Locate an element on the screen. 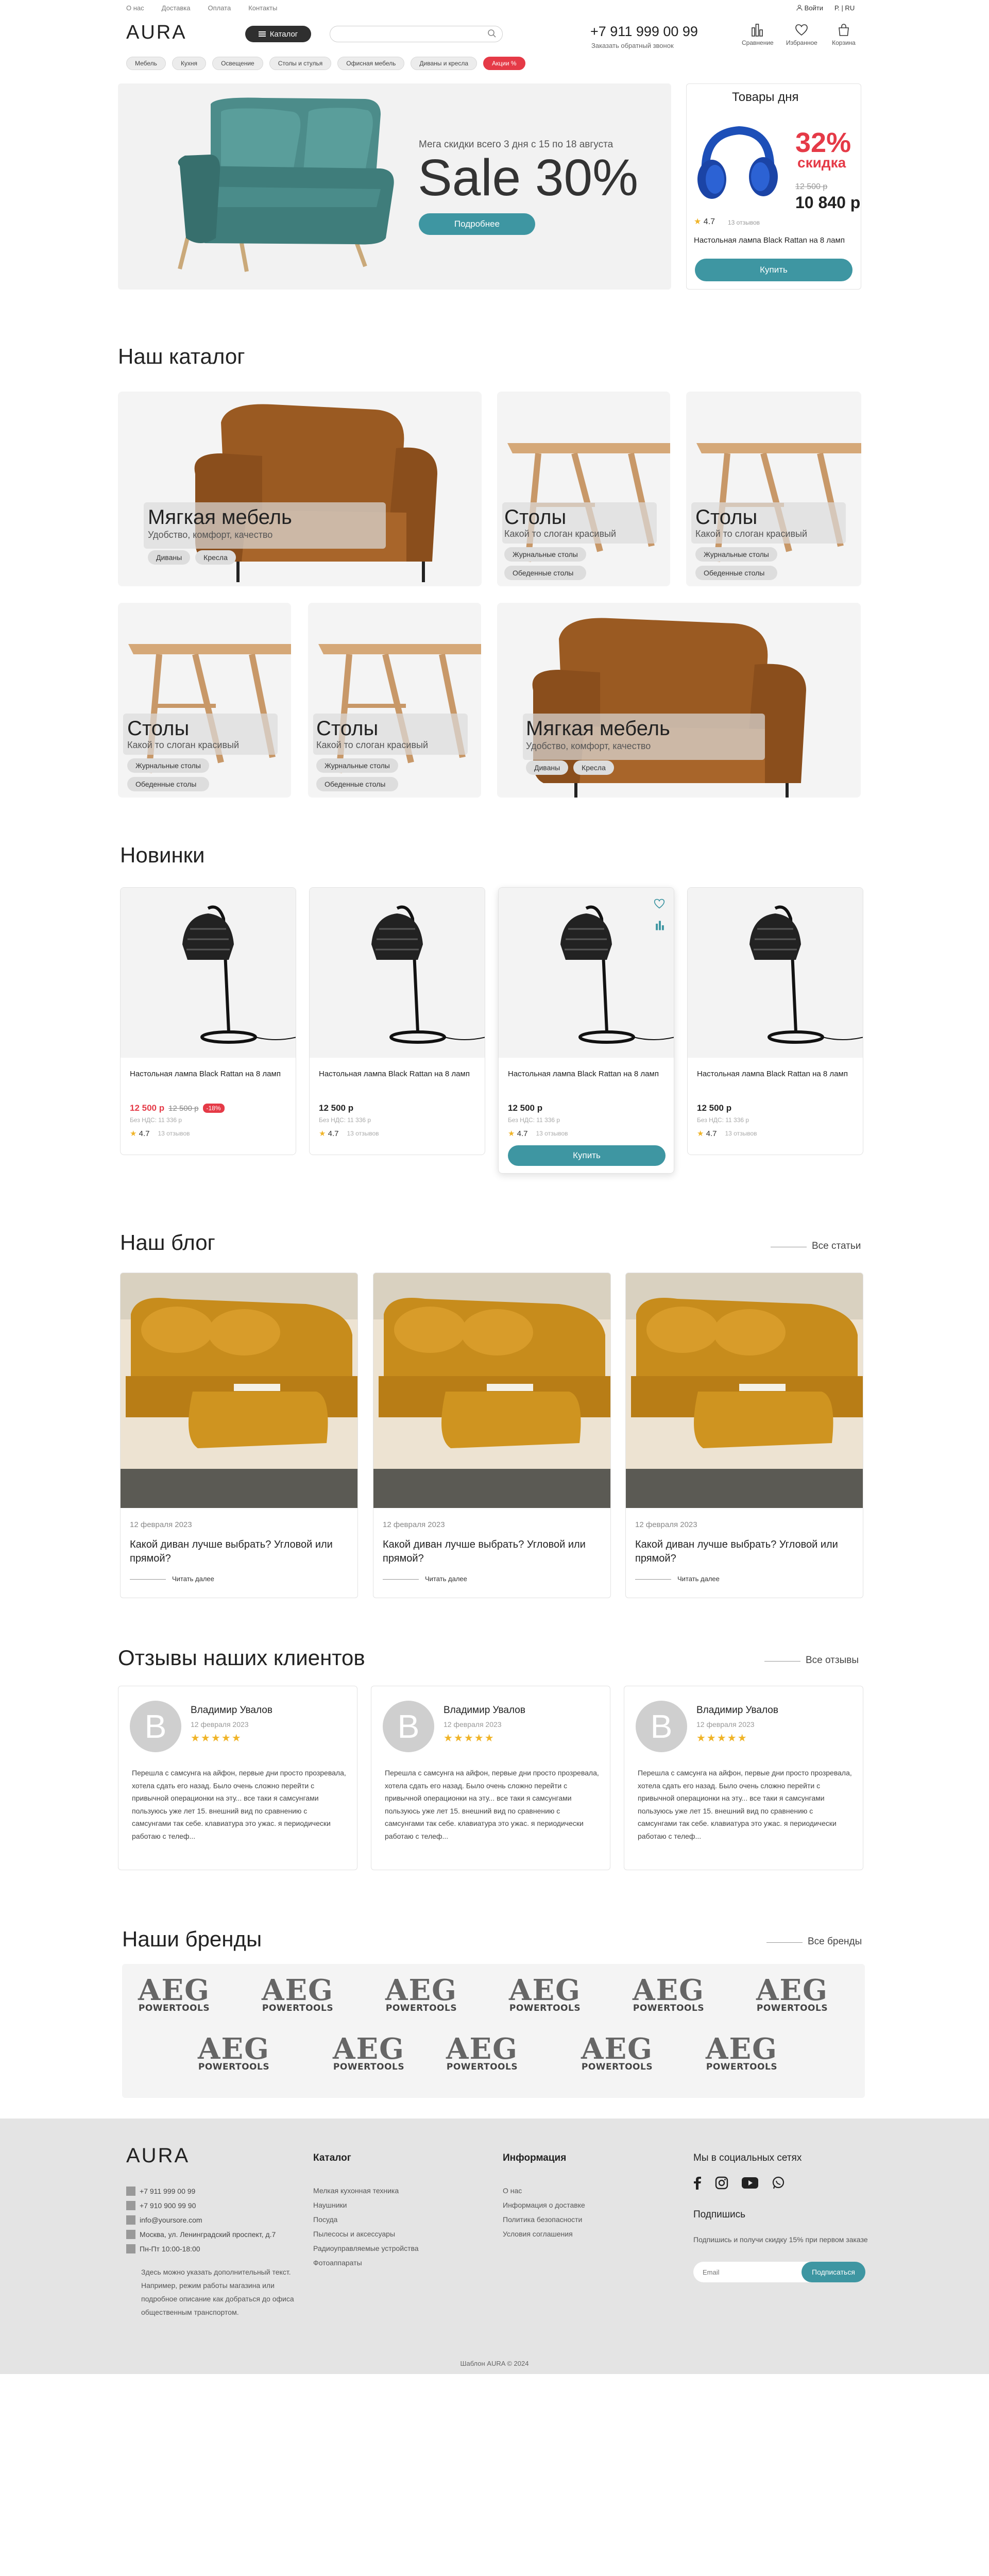  compare-icon is located at coordinates (660, 925).